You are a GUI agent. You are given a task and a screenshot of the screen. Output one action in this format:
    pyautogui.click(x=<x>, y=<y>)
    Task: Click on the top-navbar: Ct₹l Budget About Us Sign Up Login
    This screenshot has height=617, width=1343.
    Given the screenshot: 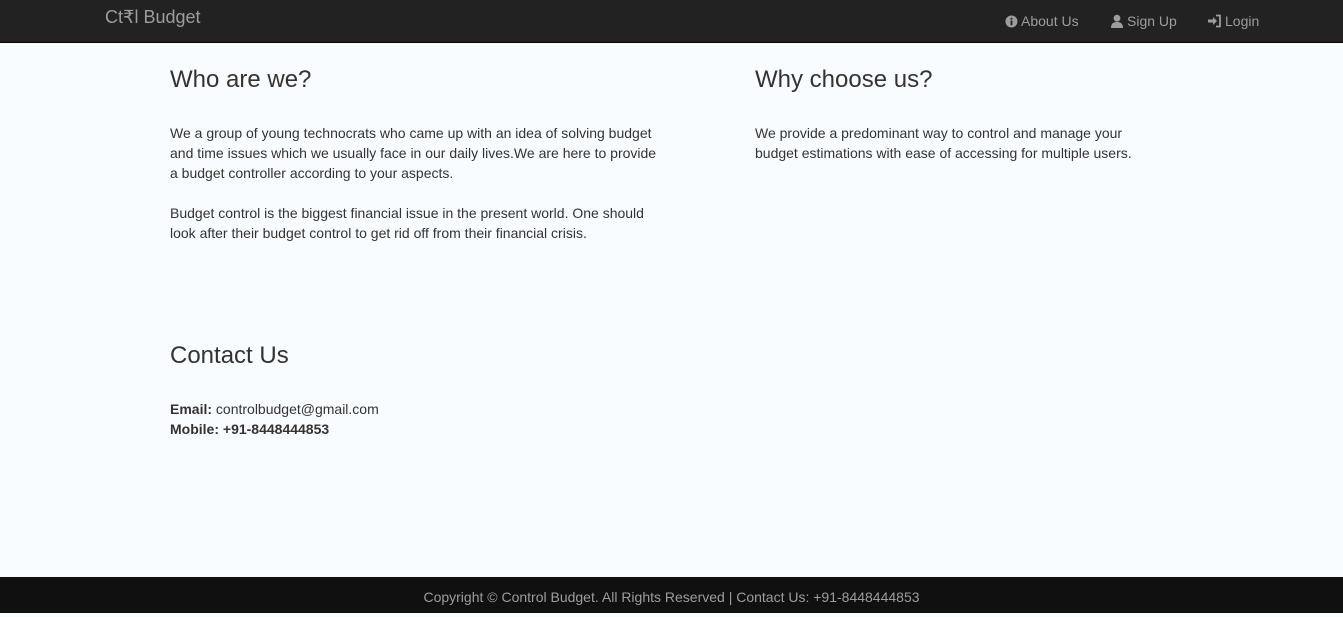 What is the action you would take?
    pyautogui.click(x=671, y=21)
    